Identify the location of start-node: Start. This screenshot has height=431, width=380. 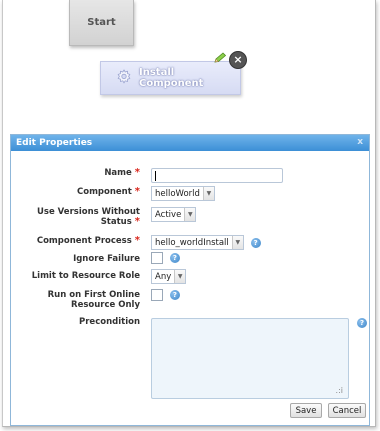
(101, 23).